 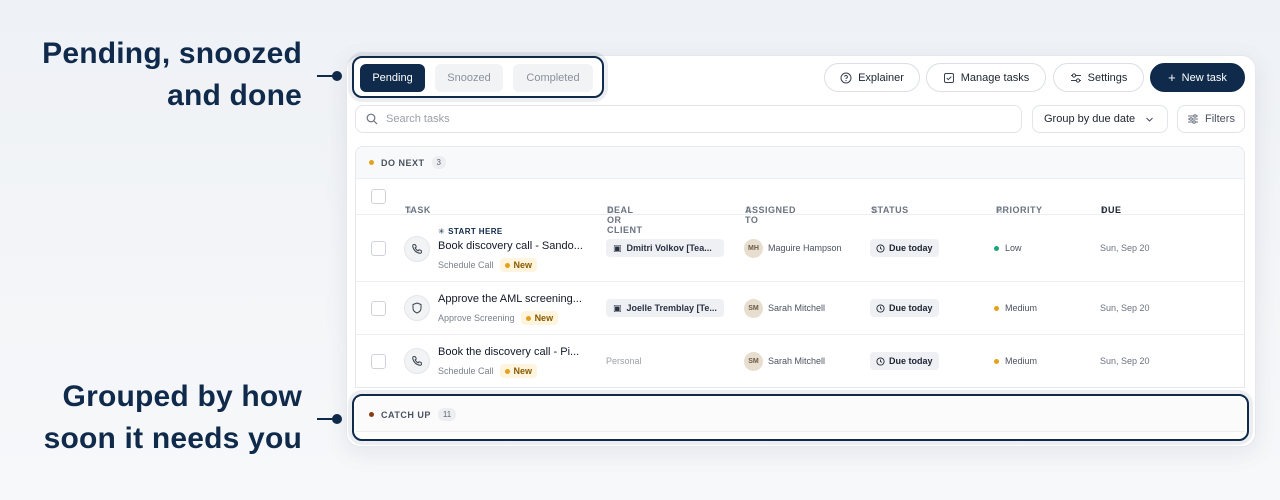 What do you see at coordinates (418, 210) in the screenshot?
I see `col-task-label: TASK` at bounding box center [418, 210].